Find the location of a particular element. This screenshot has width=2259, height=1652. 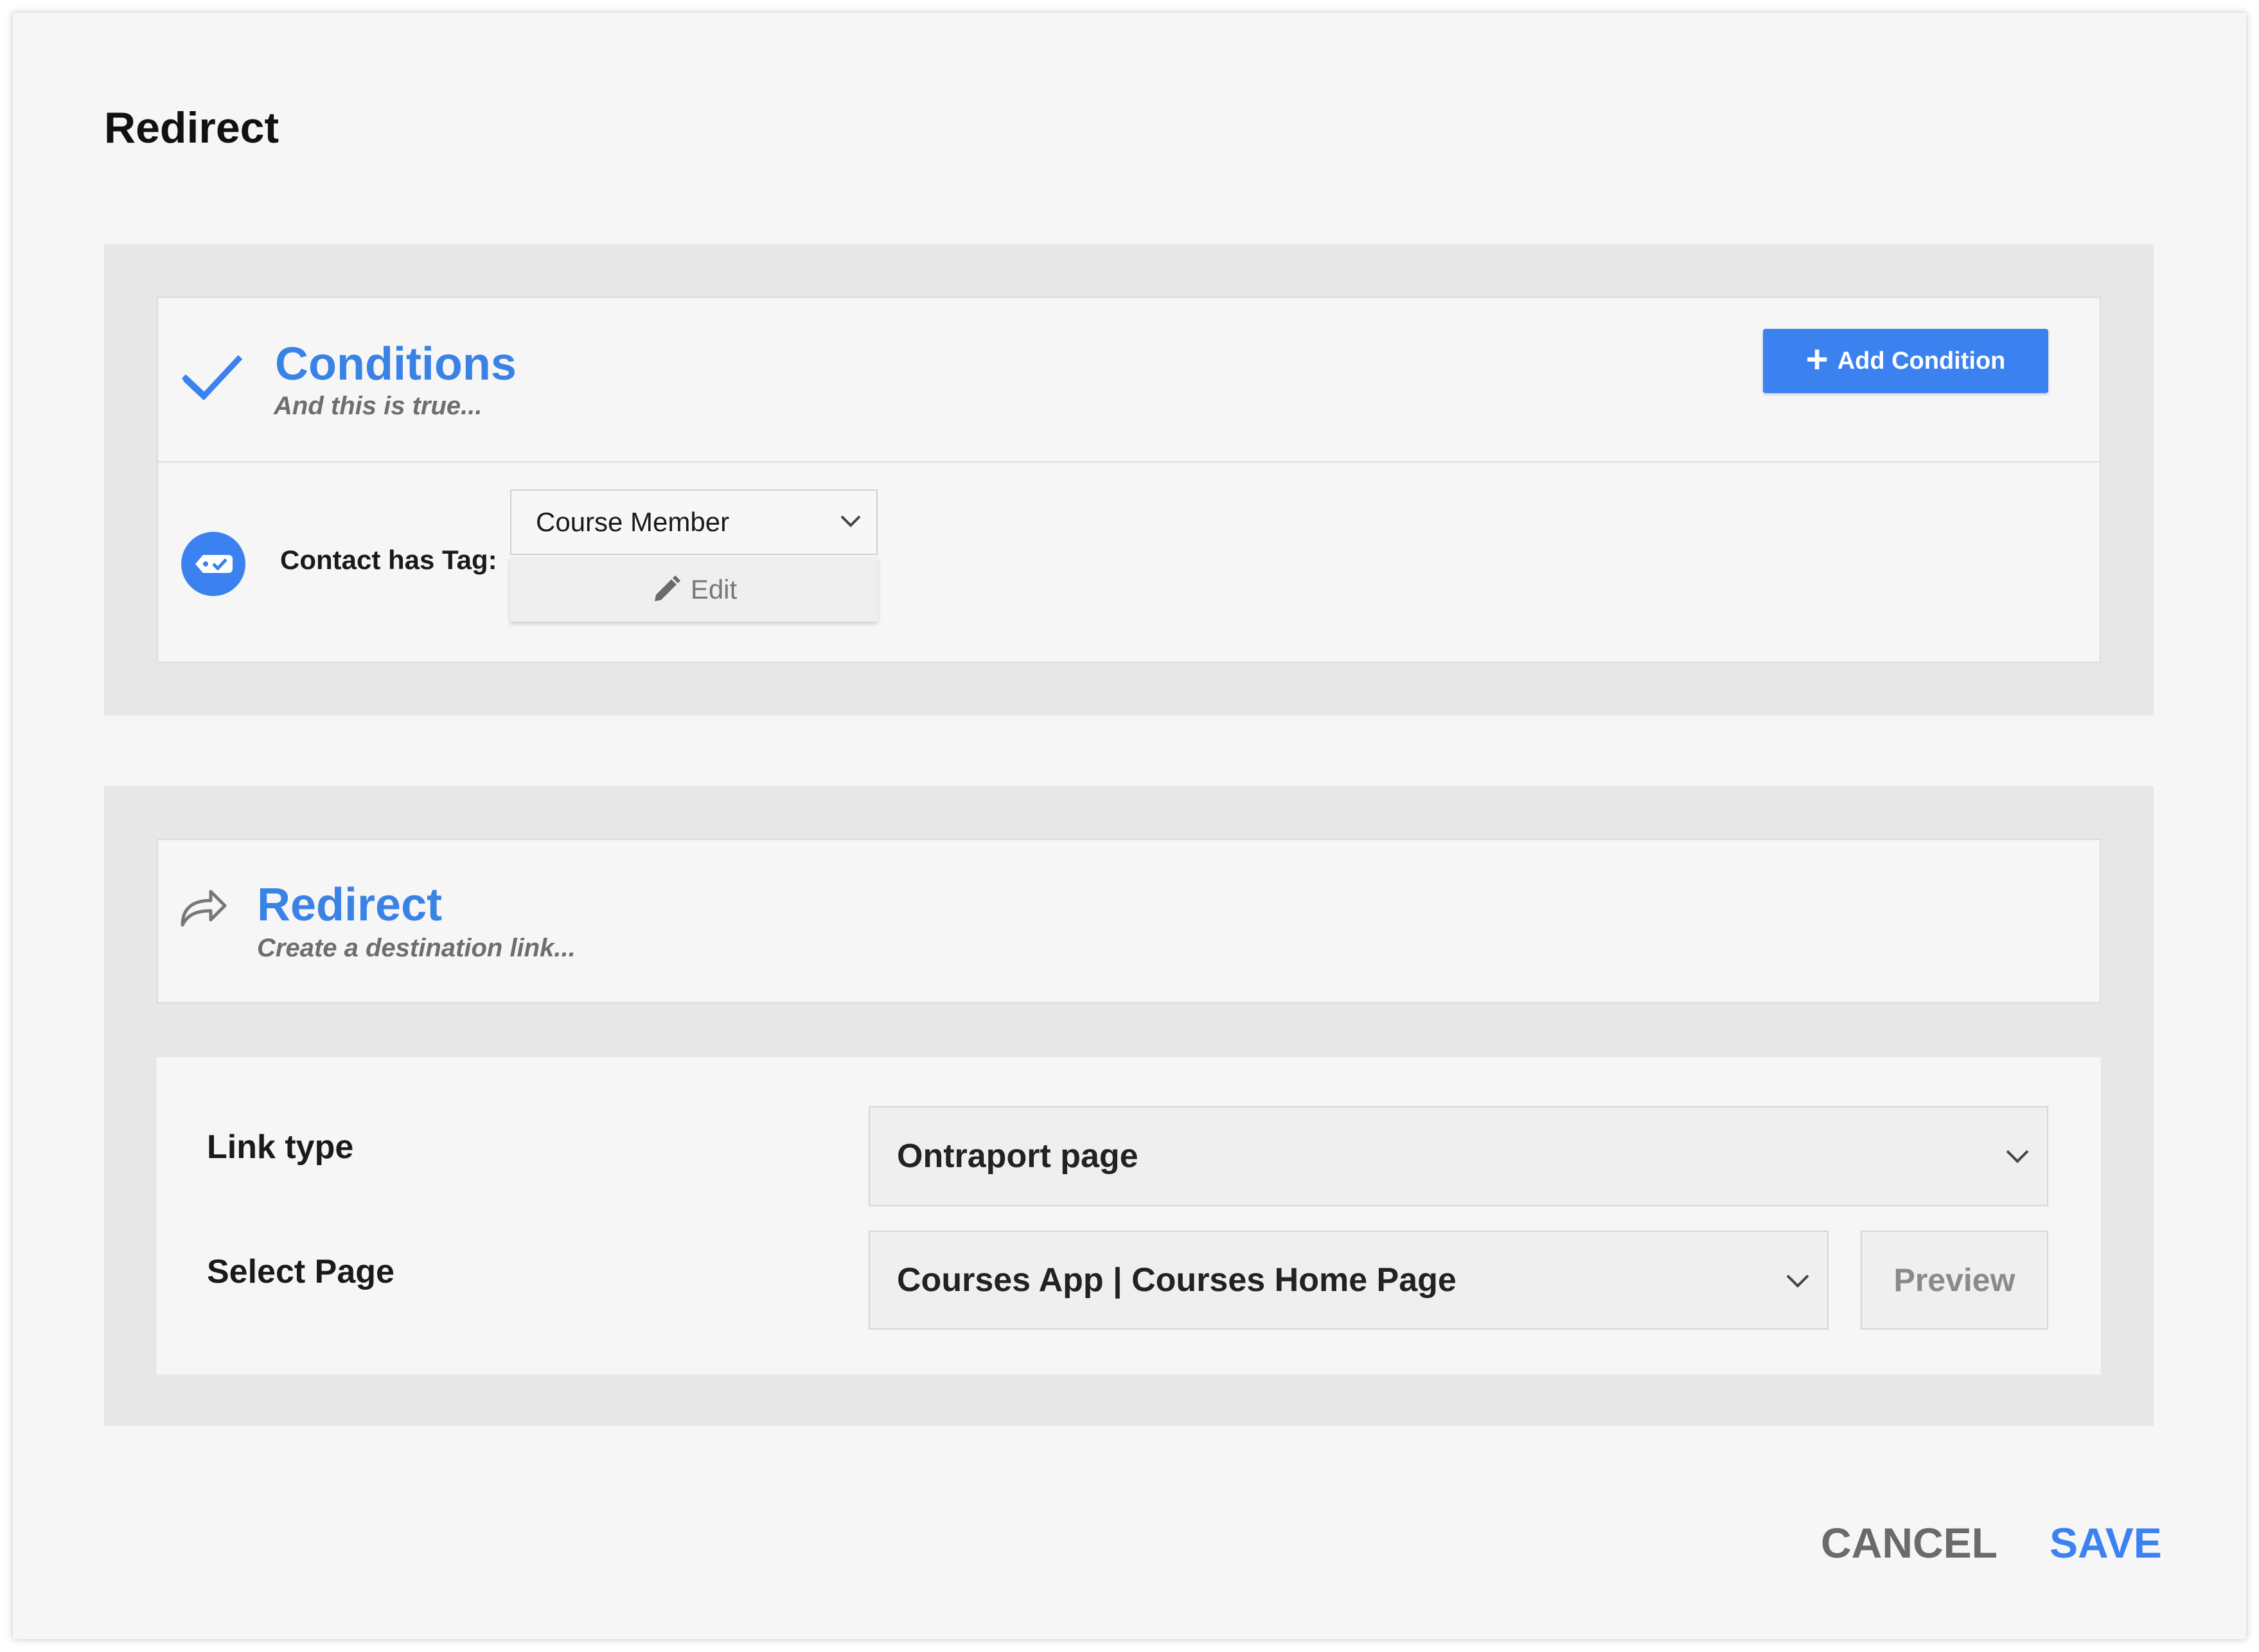

condition-label: Contact has Tag: is located at coordinates (388, 560).